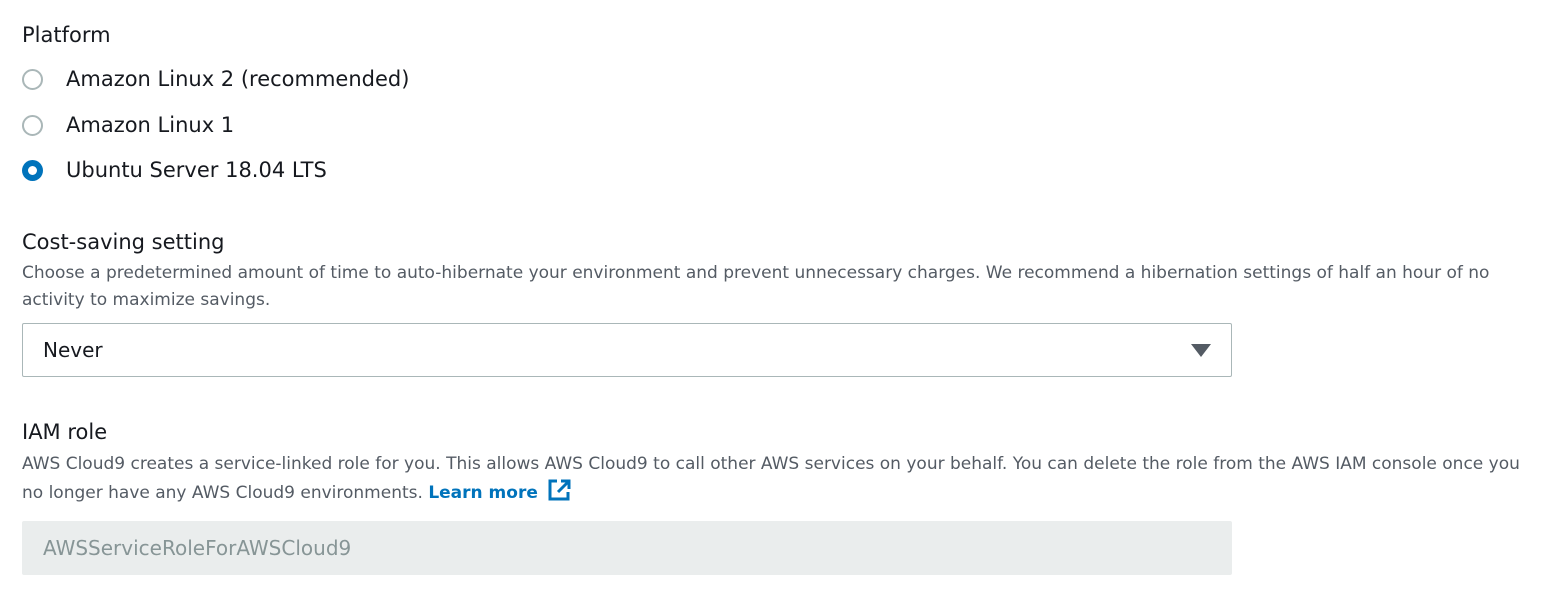 The image size is (1545, 609). What do you see at coordinates (66, 35) in the screenshot?
I see `platform-label: Platform` at bounding box center [66, 35].